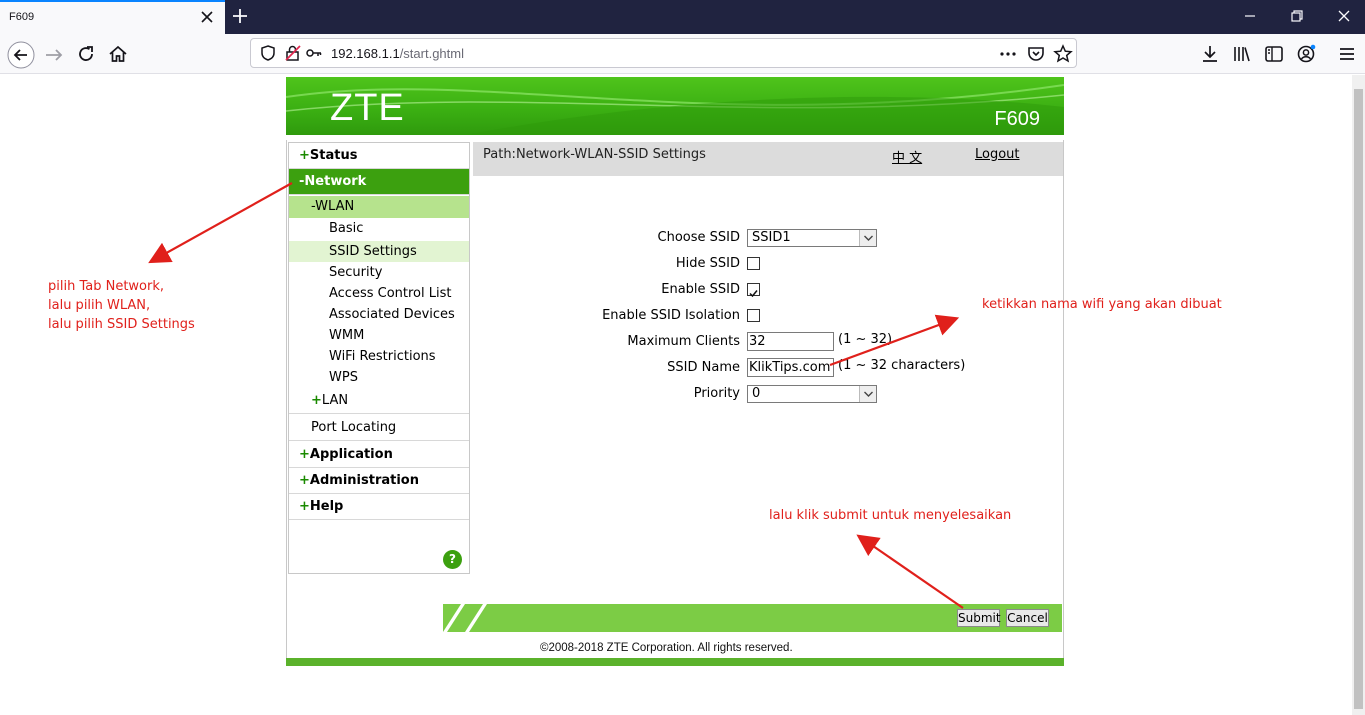 The width and height of the screenshot is (1365, 715). Describe the element at coordinates (1063, 54) in the screenshot. I see `bookmark-star-icon` at that location.